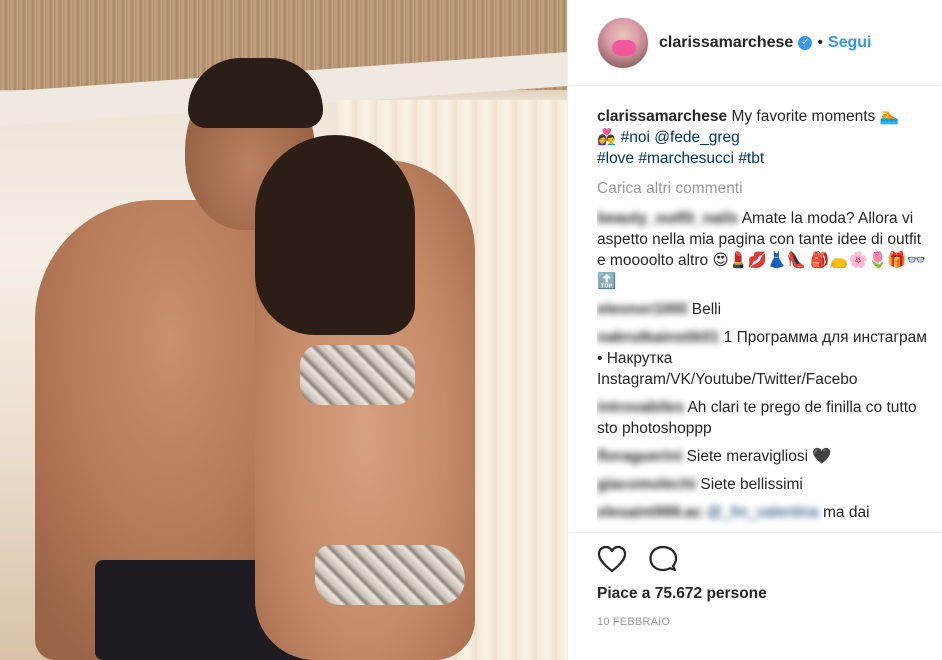  What do you see at coordinates (357, 375) in the screenshot?
I see `photo-bikini-top` at bounding box center [357, 375].